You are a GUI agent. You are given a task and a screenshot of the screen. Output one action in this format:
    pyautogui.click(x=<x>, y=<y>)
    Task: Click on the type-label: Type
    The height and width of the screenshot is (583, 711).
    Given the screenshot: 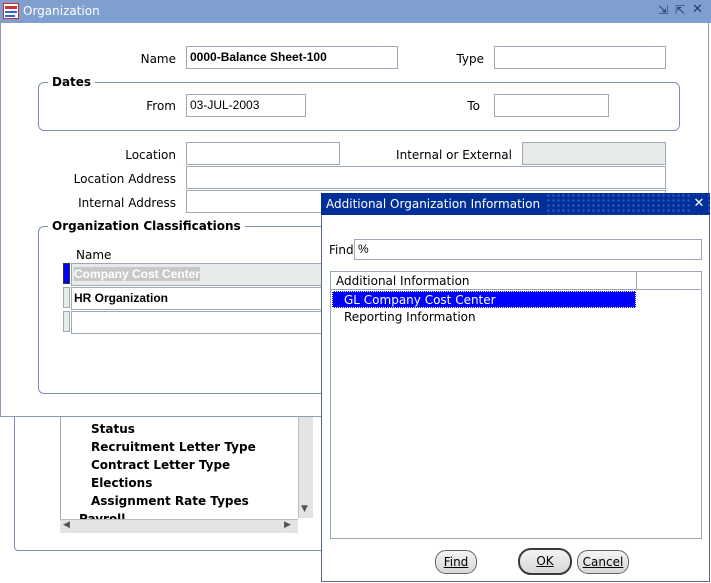 What is the action you would take?
    pyautogui.click(x=470, y=59)
    